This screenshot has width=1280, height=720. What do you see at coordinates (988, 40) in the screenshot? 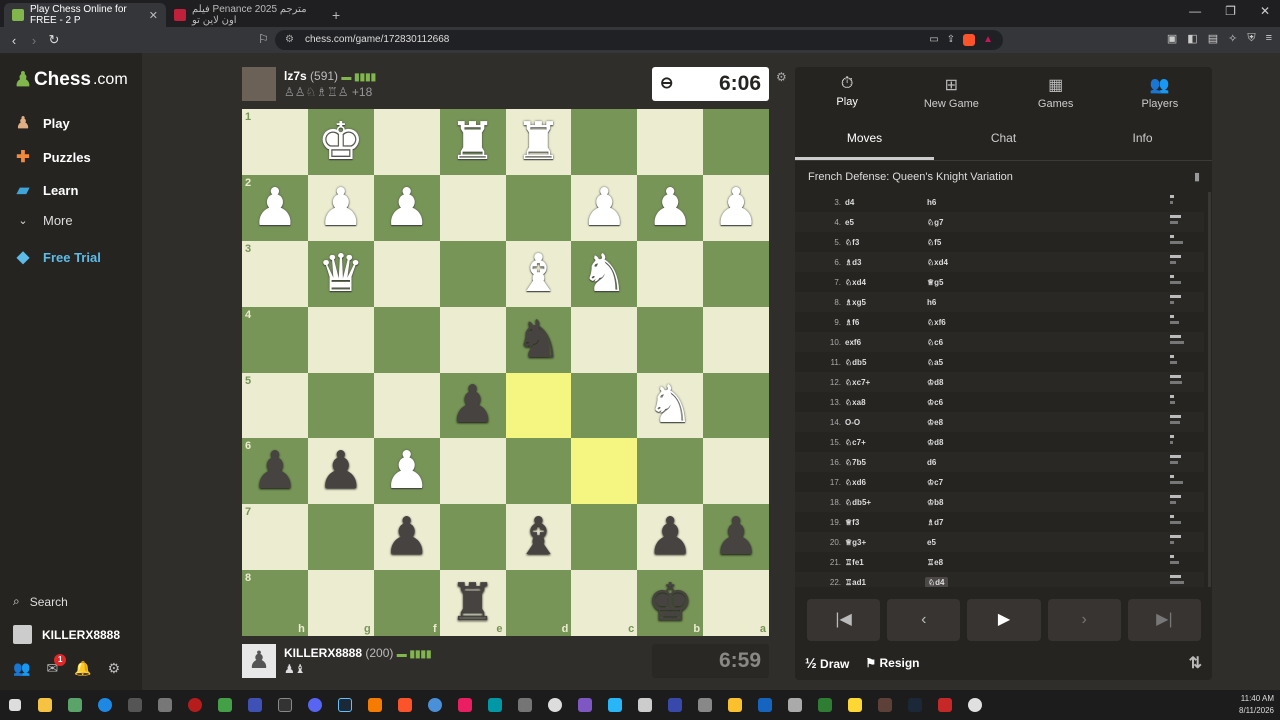
I see `brave-rewards-icon: ▲` at bounding box center [988, 40].